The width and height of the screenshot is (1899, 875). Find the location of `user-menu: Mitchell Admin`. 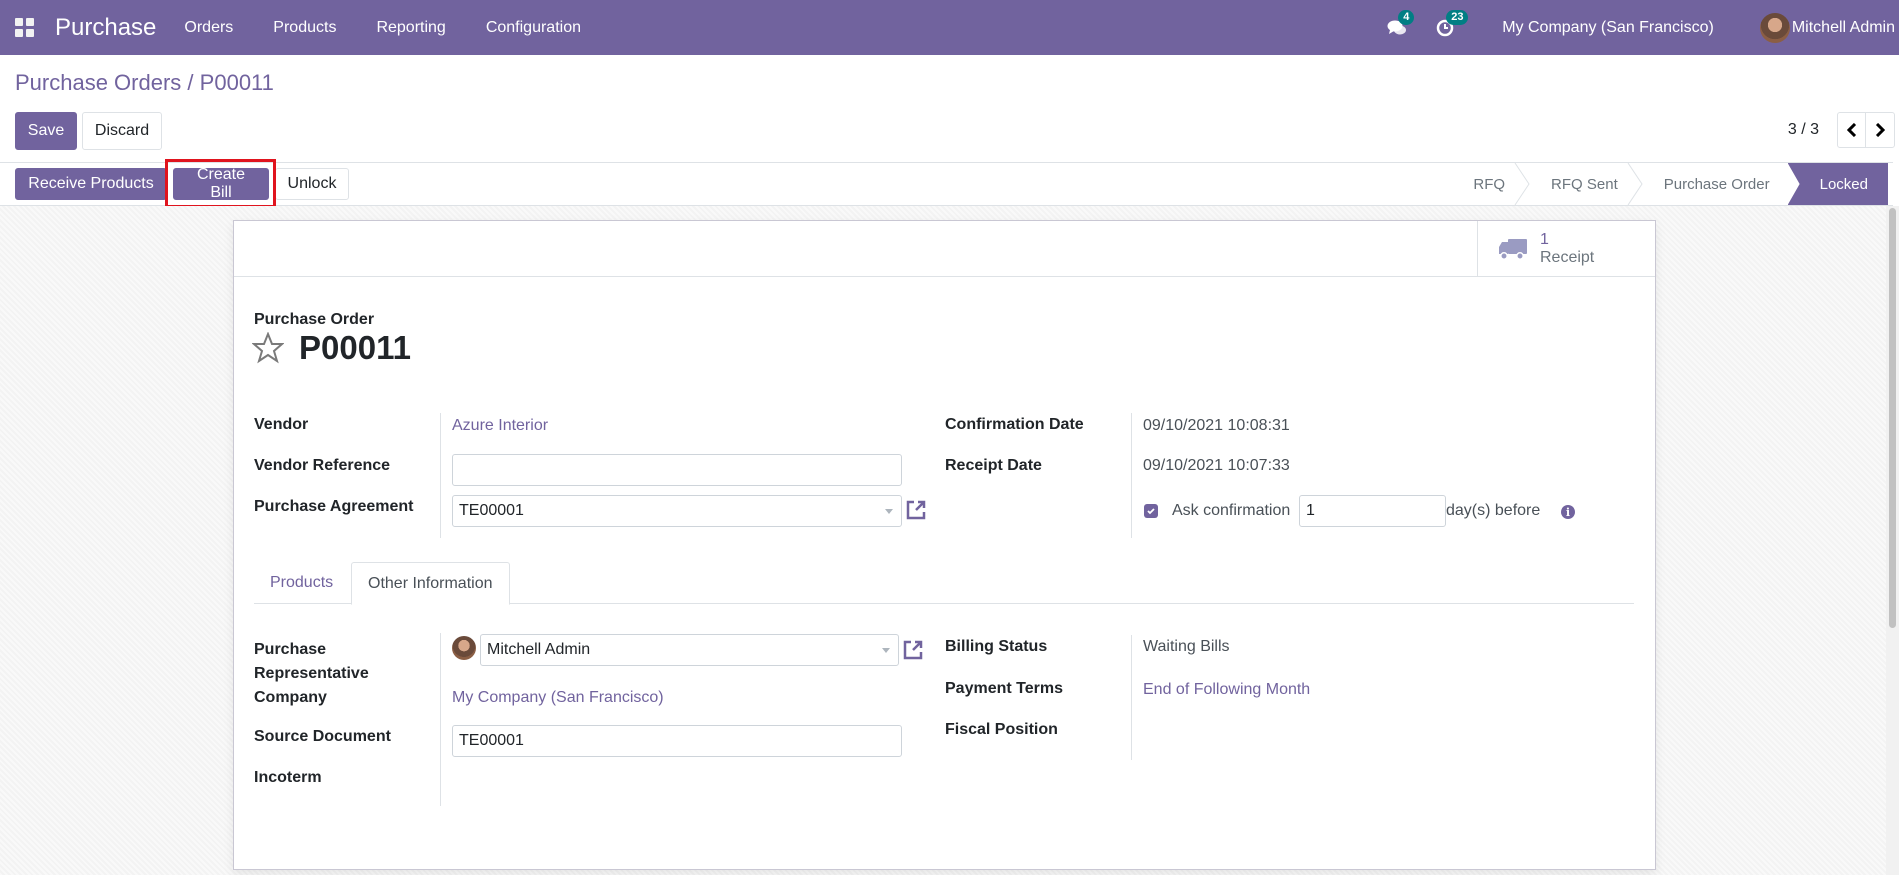

user-menu: Mitchell Admin is located at coordinates (1827, 27).